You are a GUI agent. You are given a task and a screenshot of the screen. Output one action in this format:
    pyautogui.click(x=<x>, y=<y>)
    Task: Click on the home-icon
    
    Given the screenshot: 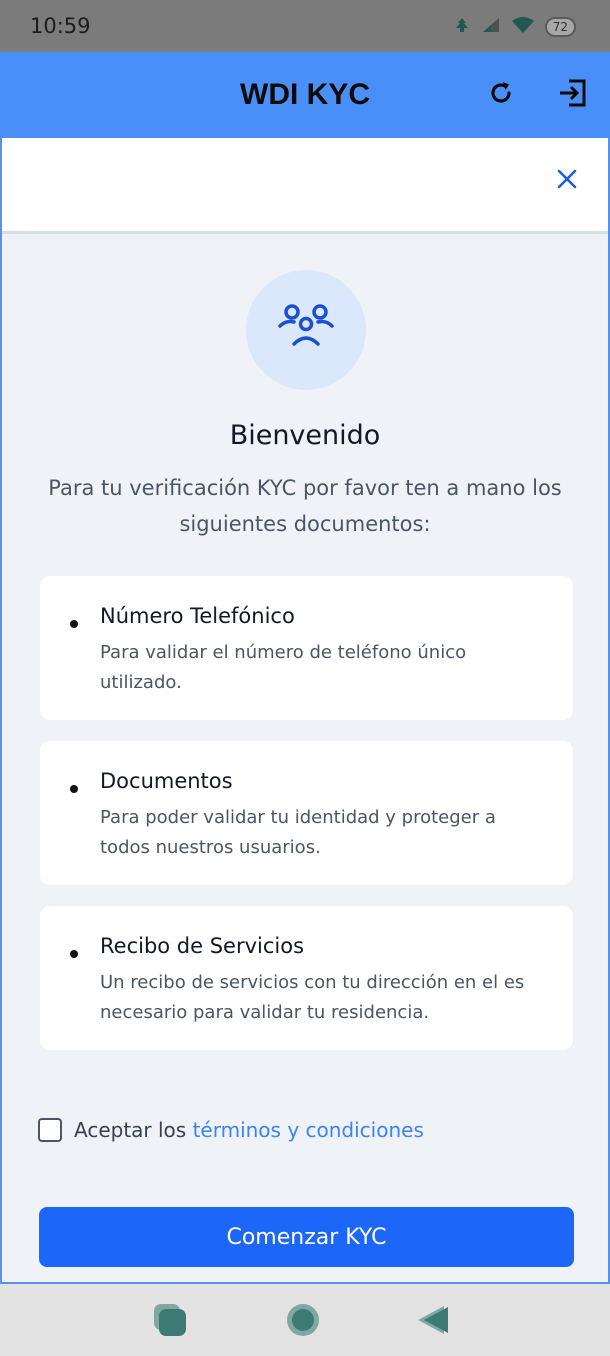 What is the action you would take?
    pyautogui.click(x=303, y=1322)
    